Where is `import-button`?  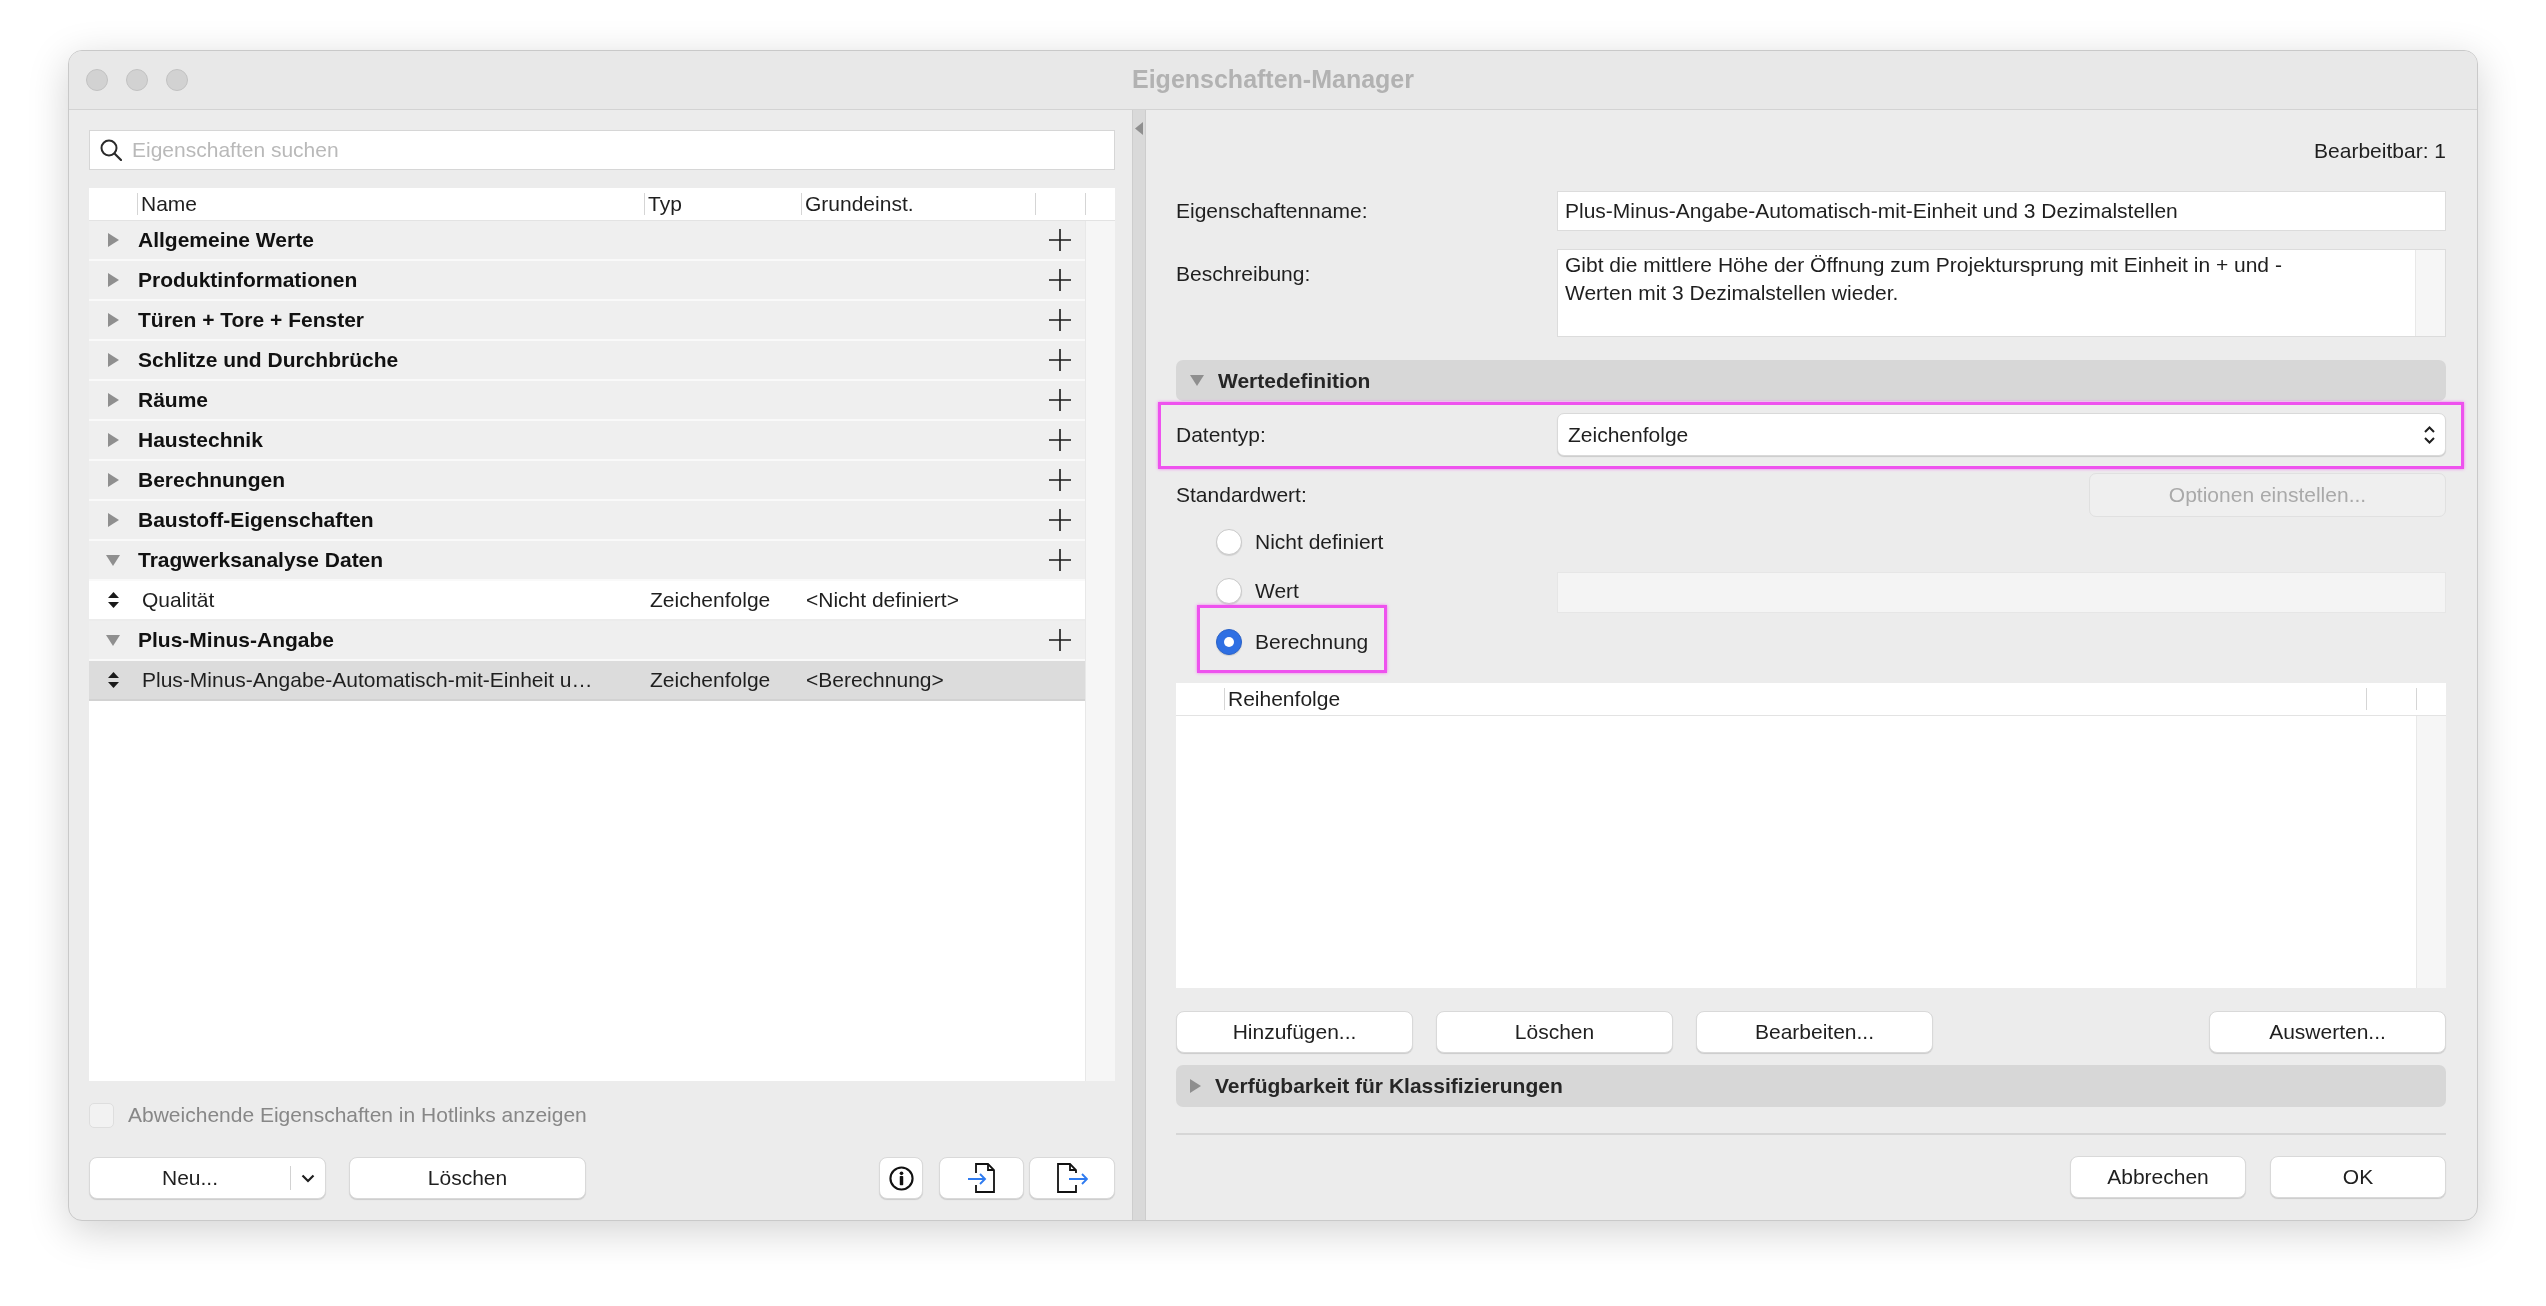
import-button is located at coordinates (981, 1178).